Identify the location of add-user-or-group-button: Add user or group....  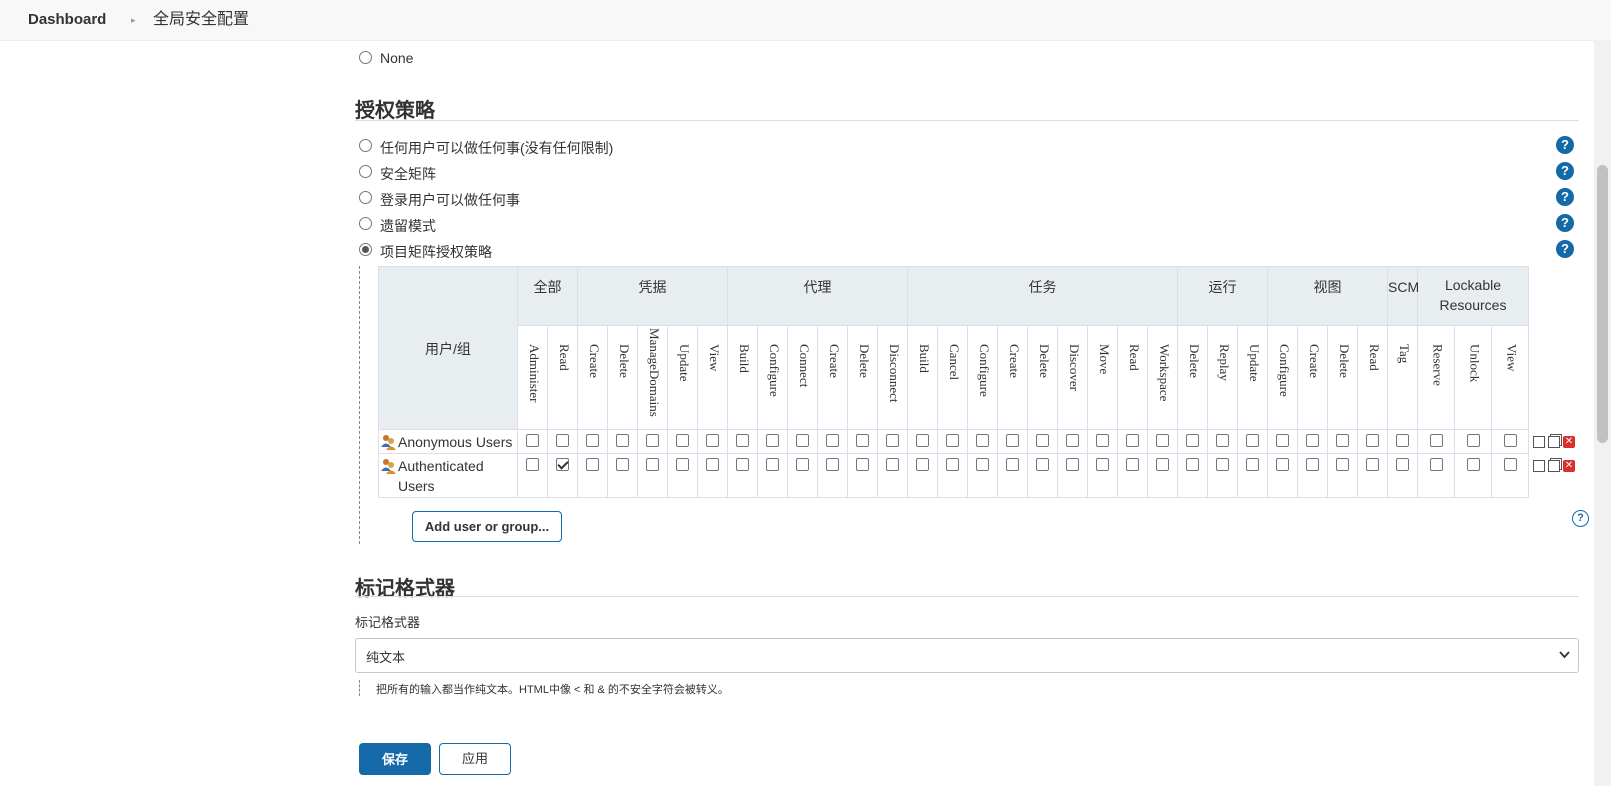
(487, 526).